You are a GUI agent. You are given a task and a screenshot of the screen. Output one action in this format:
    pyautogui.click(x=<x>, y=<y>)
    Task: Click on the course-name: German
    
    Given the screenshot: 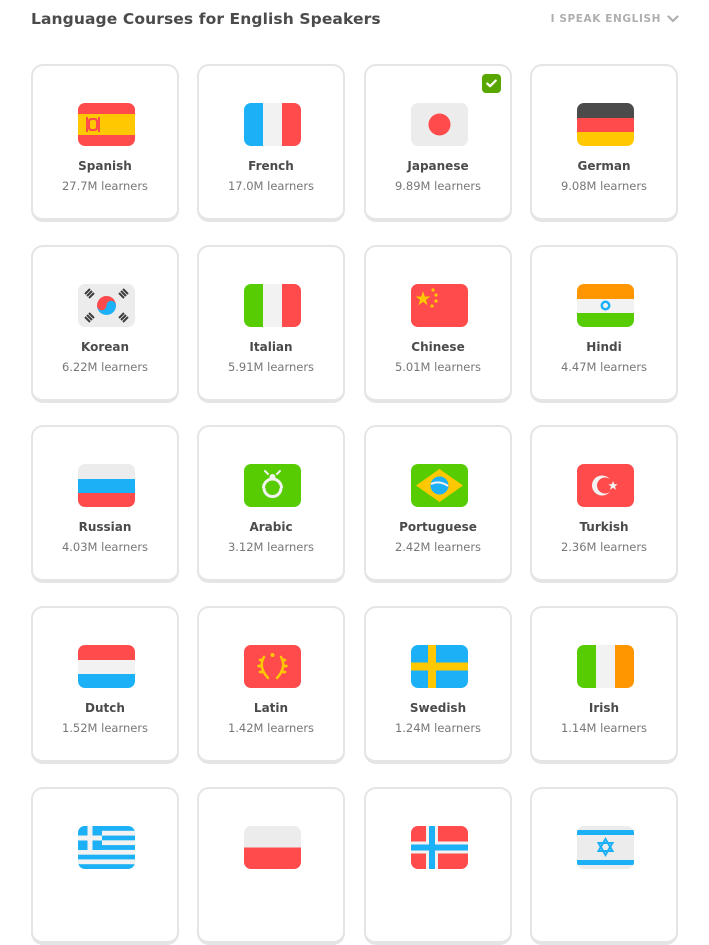 What is the action you would take?
    pyautogui.click(x=604, y=166)
    